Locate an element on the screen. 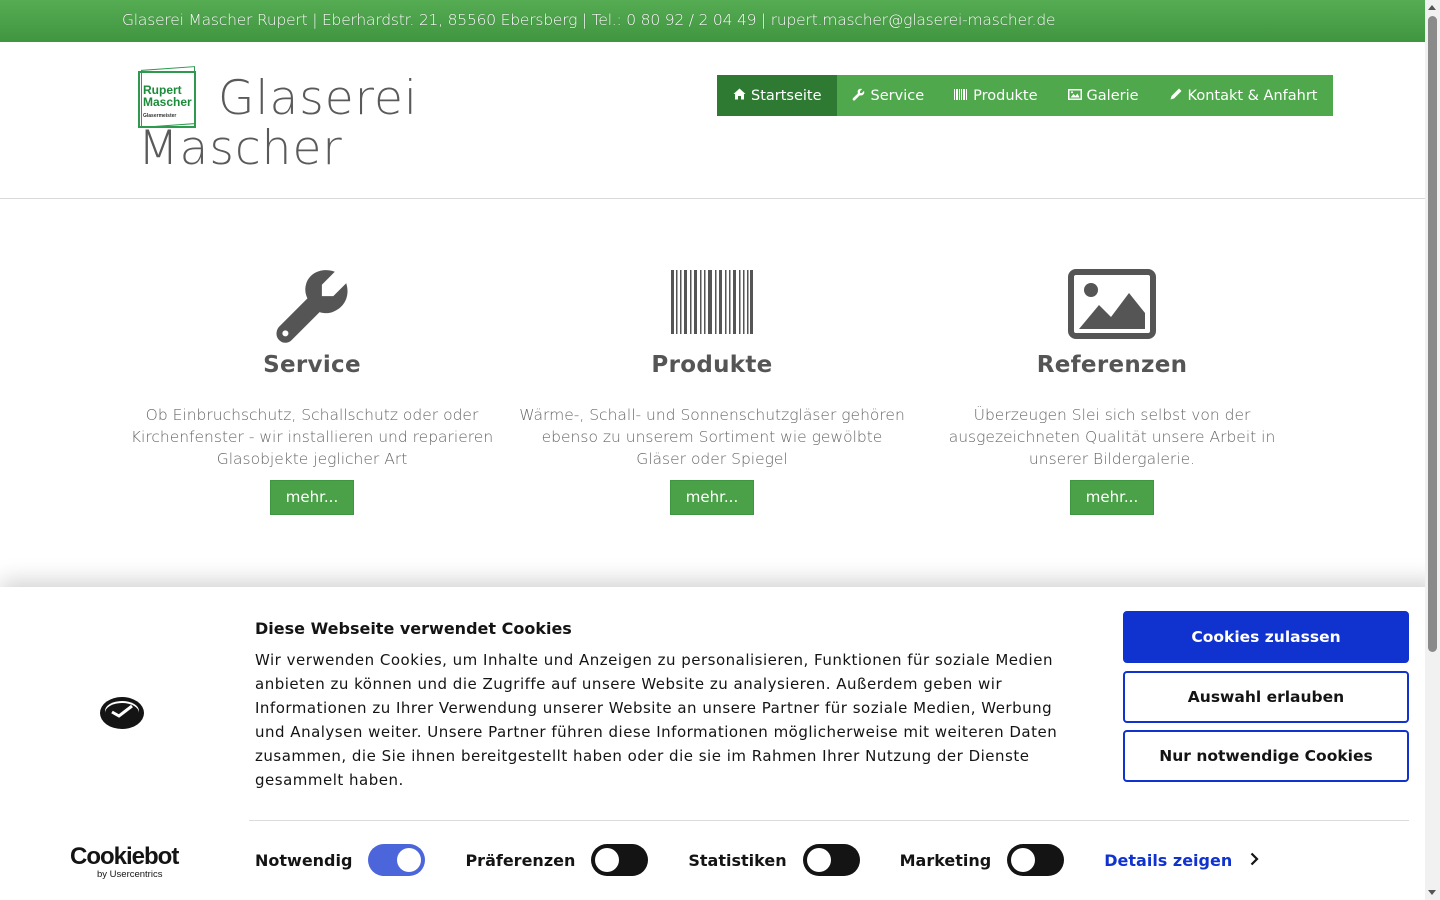 This screenshot has height=900, width=1440. toggle-label: Notwendig is located at coordinates (304, 860).